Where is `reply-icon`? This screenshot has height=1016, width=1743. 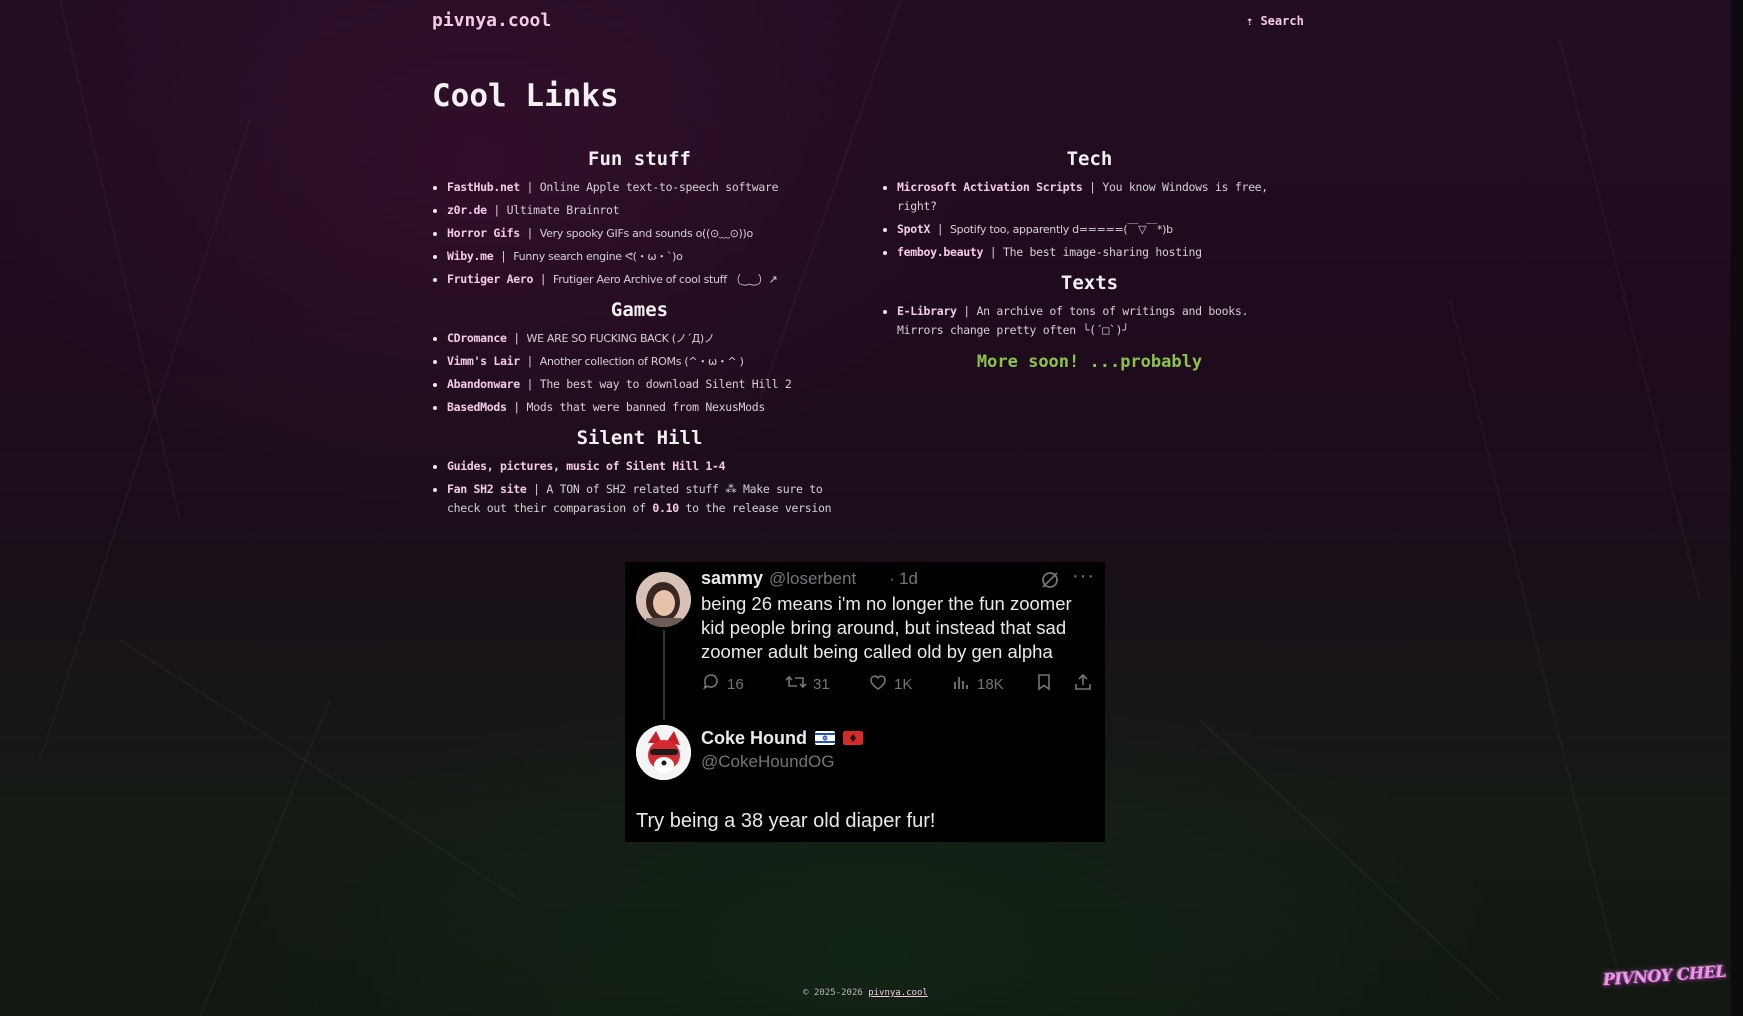 reply-icon is located at coordinates (711, 684).